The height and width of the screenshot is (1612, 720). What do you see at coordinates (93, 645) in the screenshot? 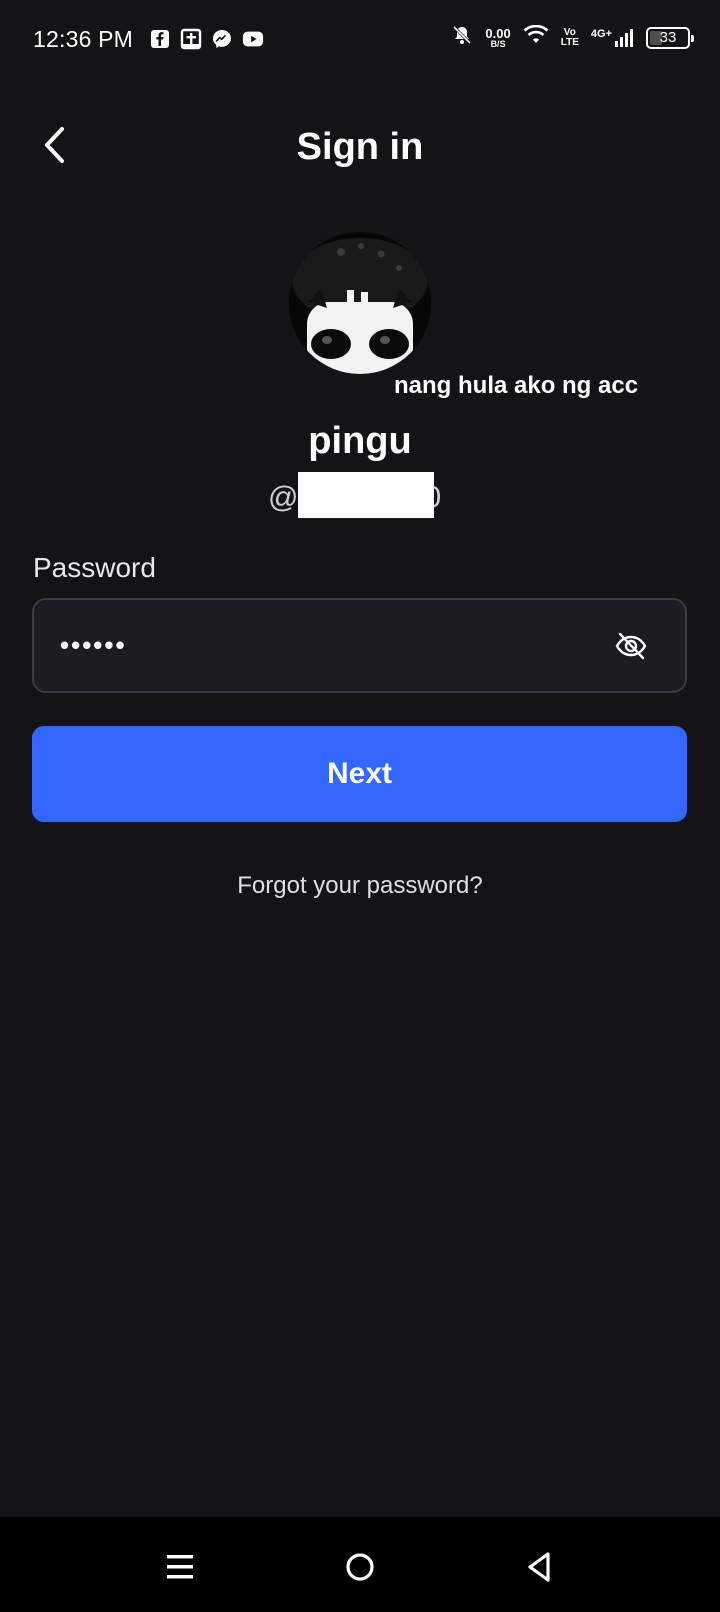
I see `password-value: ••••••` at bounding box center [93, 645].